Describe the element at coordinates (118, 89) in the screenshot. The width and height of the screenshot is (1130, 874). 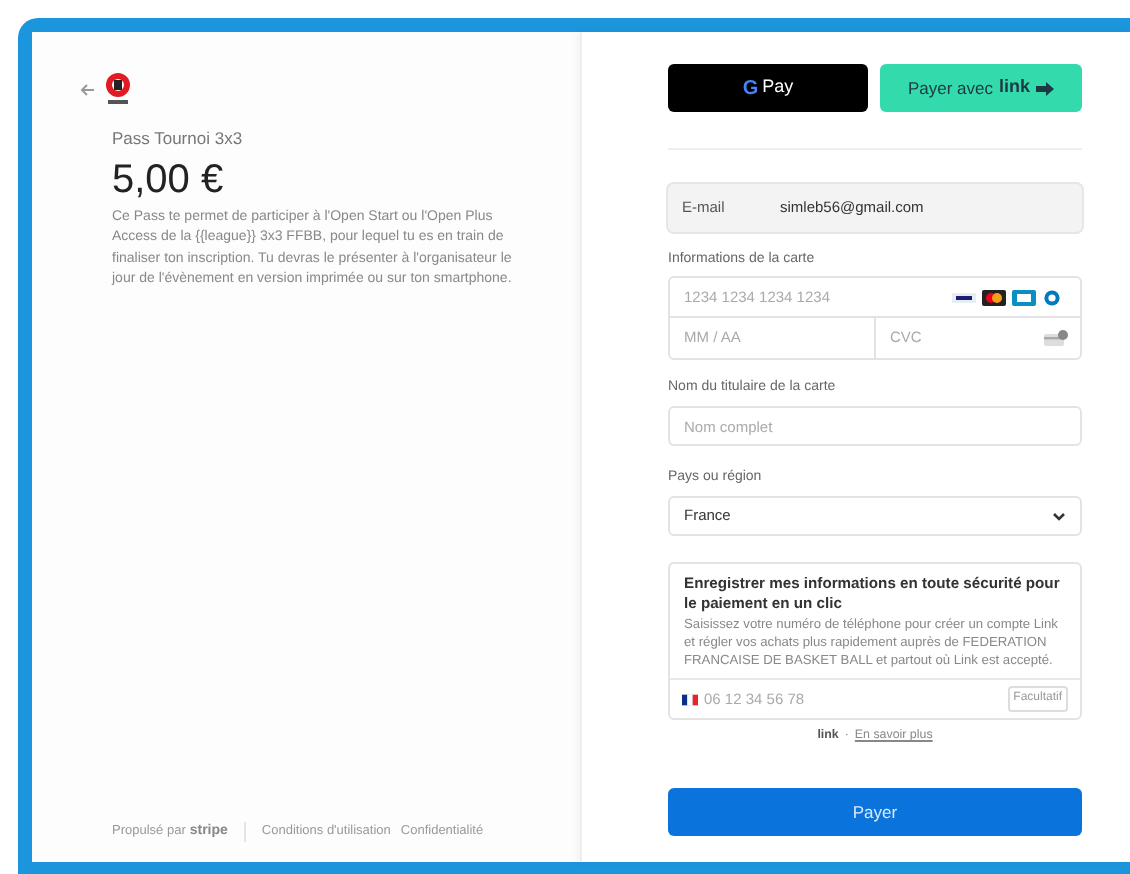
I see `logo-icon` at that location.